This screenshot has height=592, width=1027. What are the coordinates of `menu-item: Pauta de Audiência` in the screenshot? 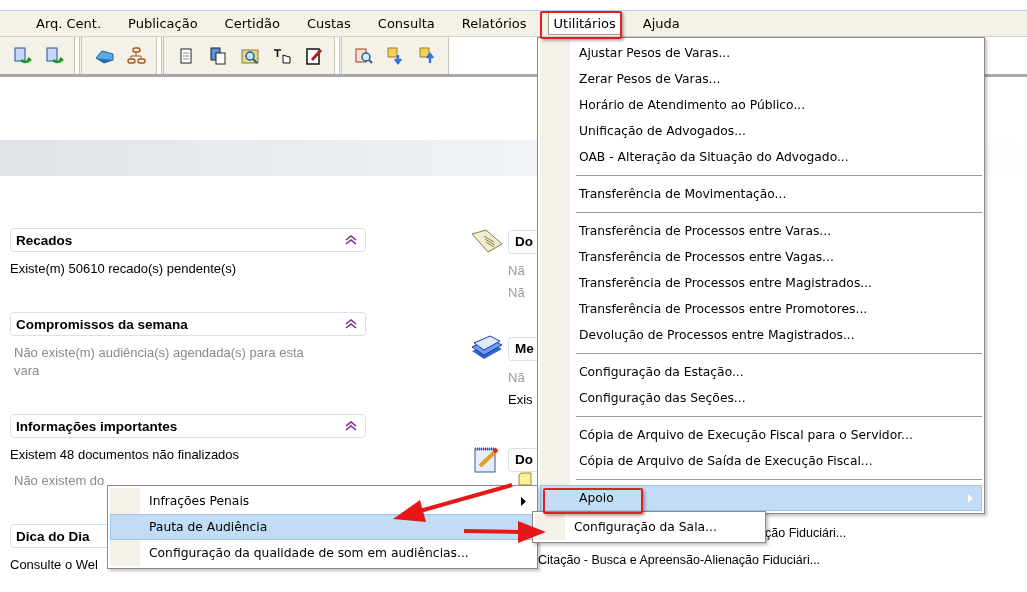 It's located at (322, 527).